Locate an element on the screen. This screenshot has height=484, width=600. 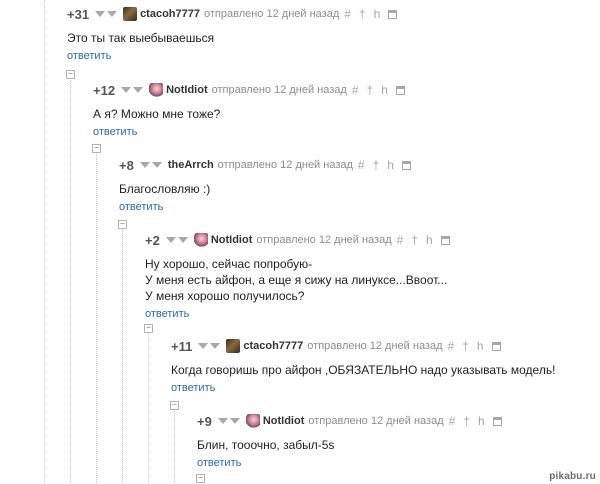
comment-text: У меня хорошо получилось? is located at coordinates (225, 296).